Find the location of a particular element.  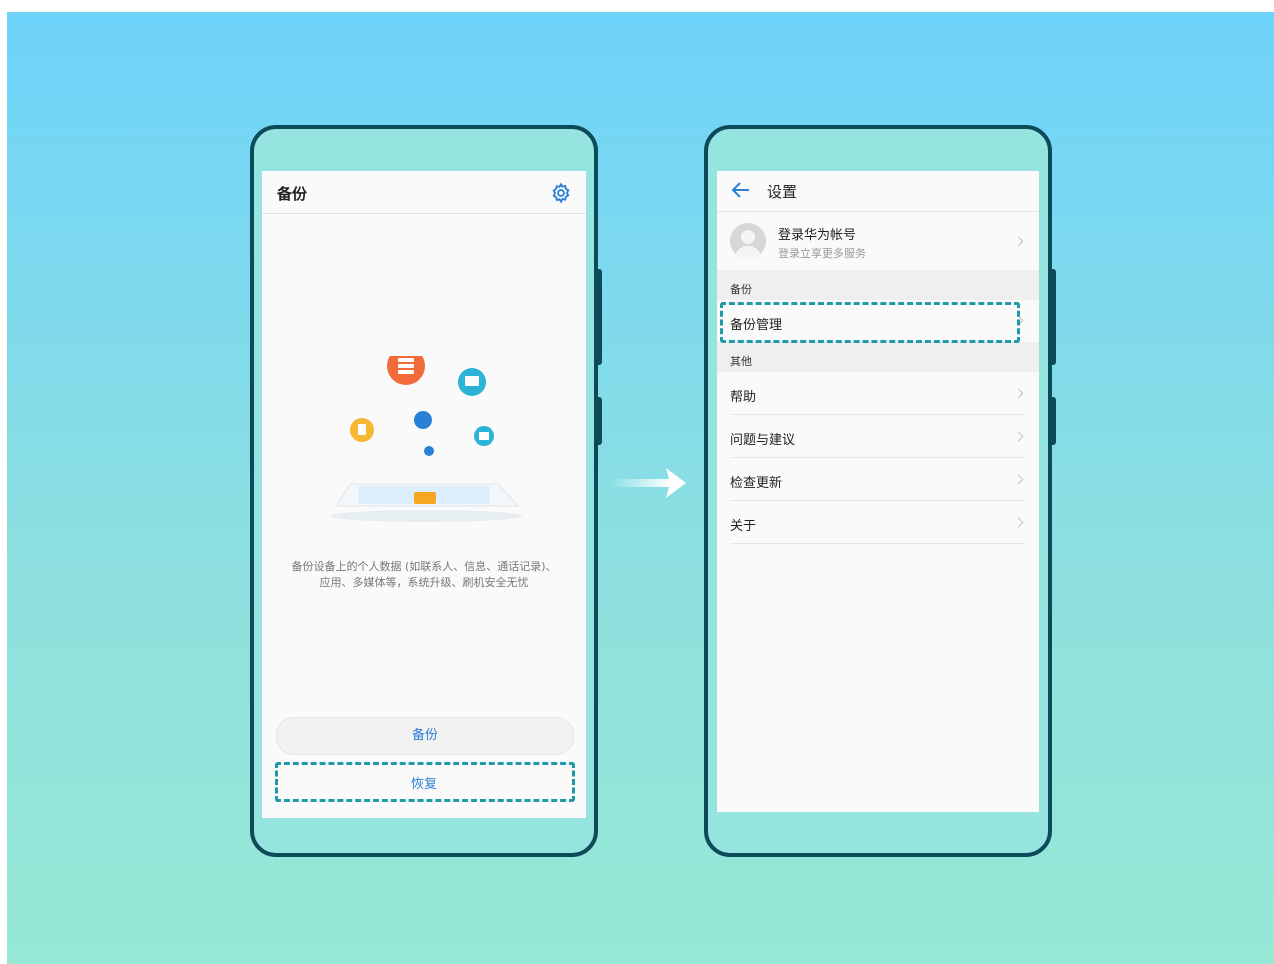

app-bar: 备份 is located at coordinates (424, 192).